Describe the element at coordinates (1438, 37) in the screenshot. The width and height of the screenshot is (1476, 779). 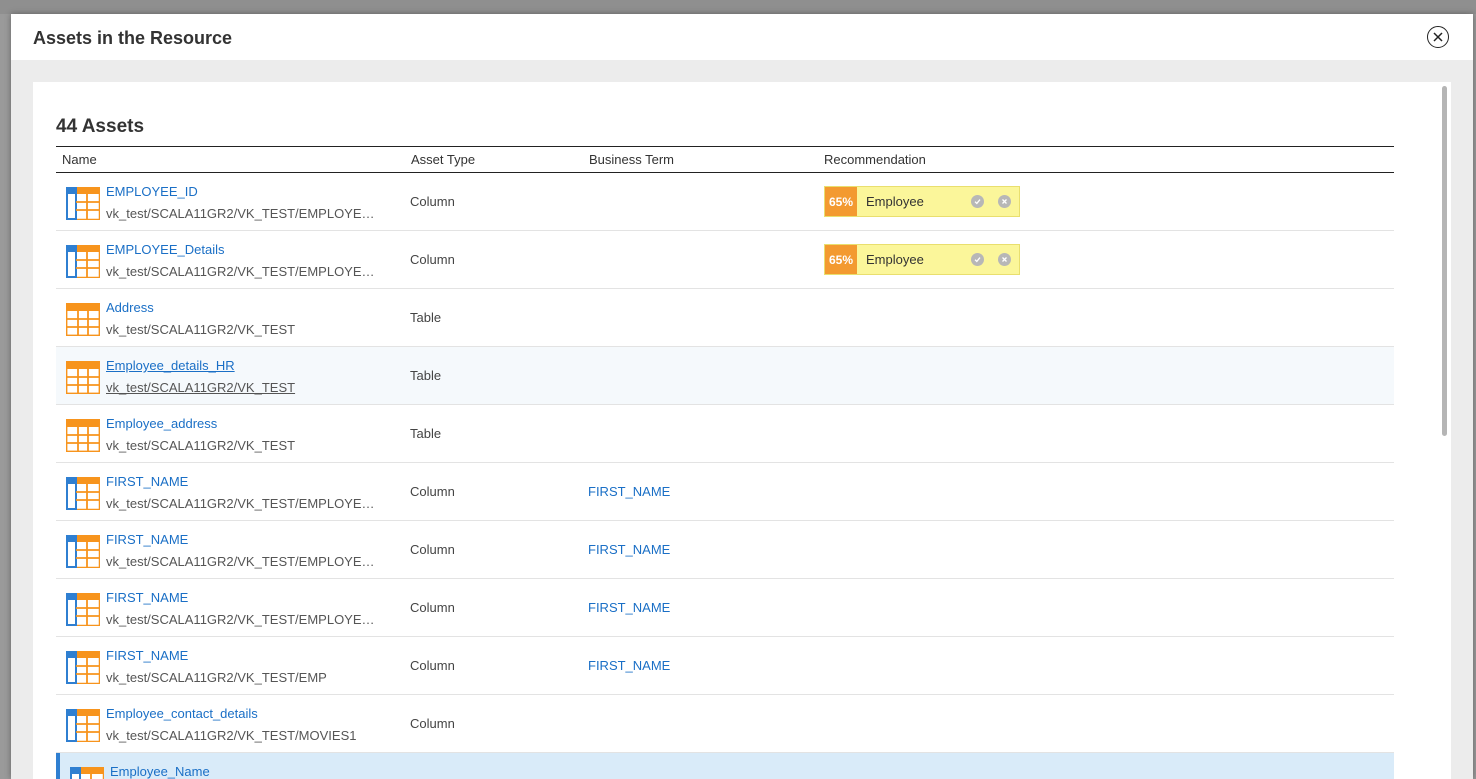
I see `close-icon` at that location.